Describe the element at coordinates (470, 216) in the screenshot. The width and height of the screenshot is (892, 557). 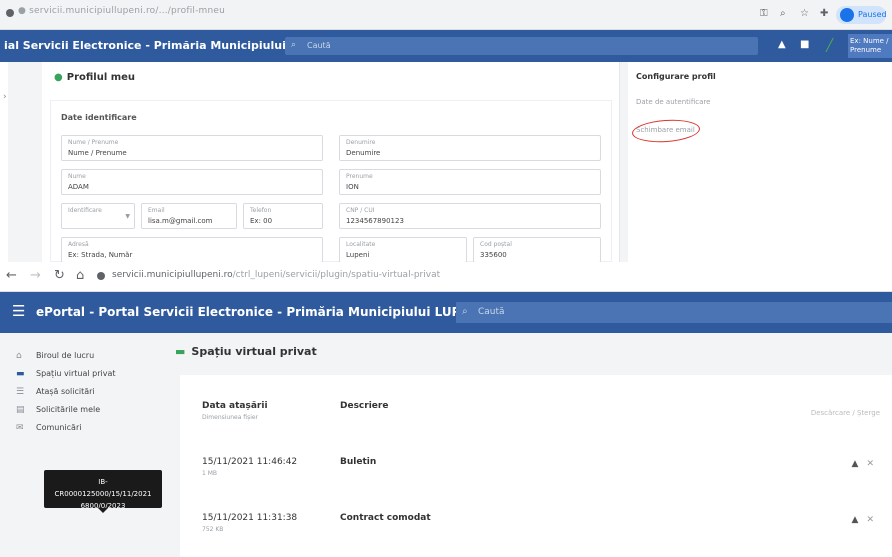
I see `cnp-field: CNP / CUI 1234567890123` at that location.